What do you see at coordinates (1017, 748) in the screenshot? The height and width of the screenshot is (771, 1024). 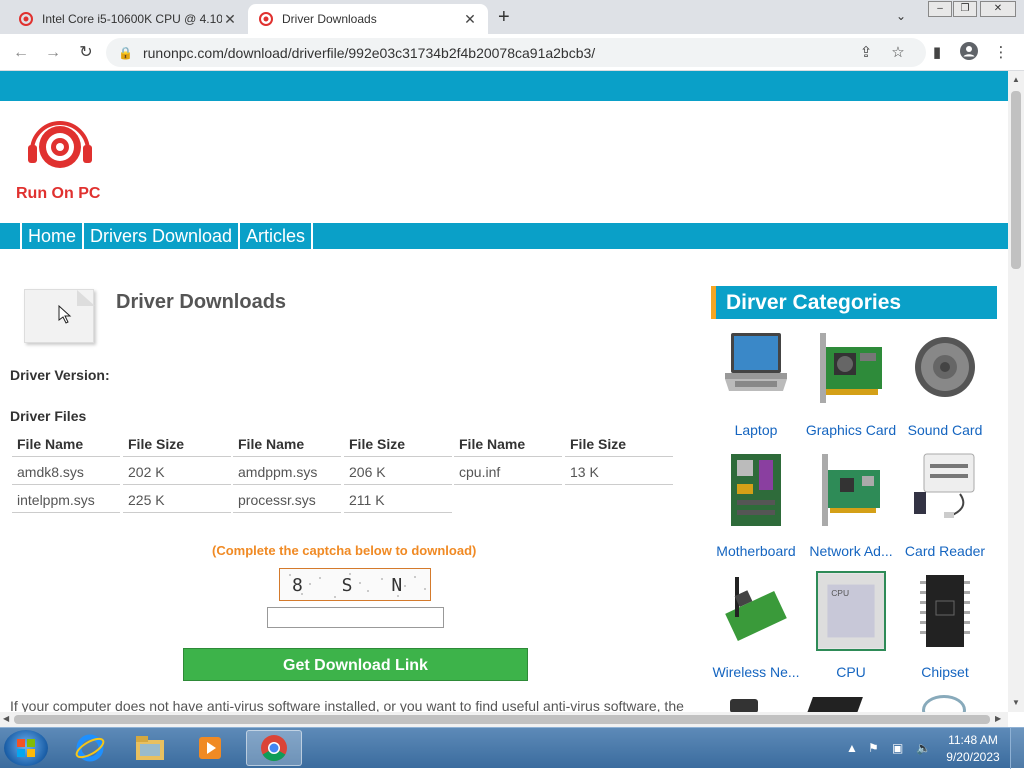 I see `show-desktop-button` at bounding box center [1017, 748].